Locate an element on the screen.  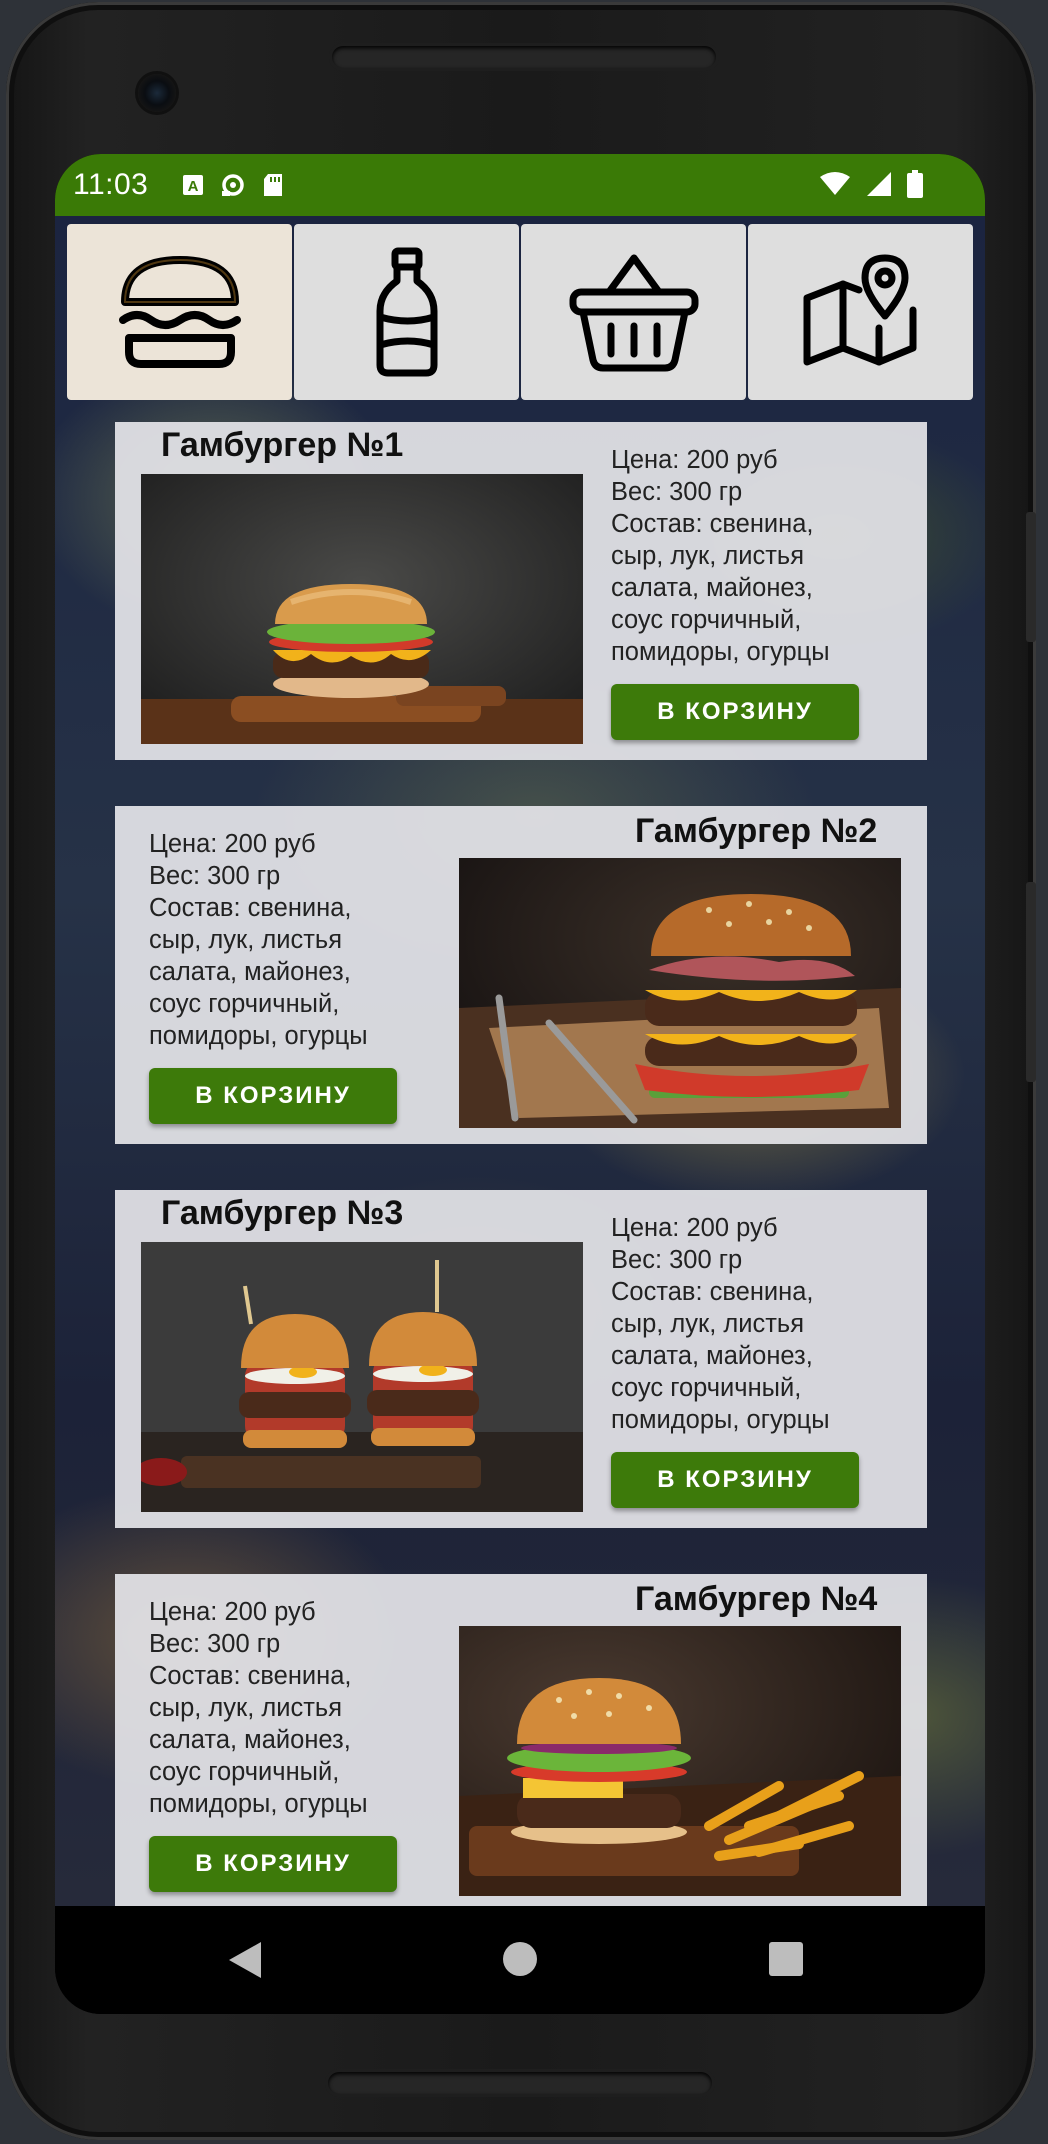
battery-icon is located at coordinates (915, 184).